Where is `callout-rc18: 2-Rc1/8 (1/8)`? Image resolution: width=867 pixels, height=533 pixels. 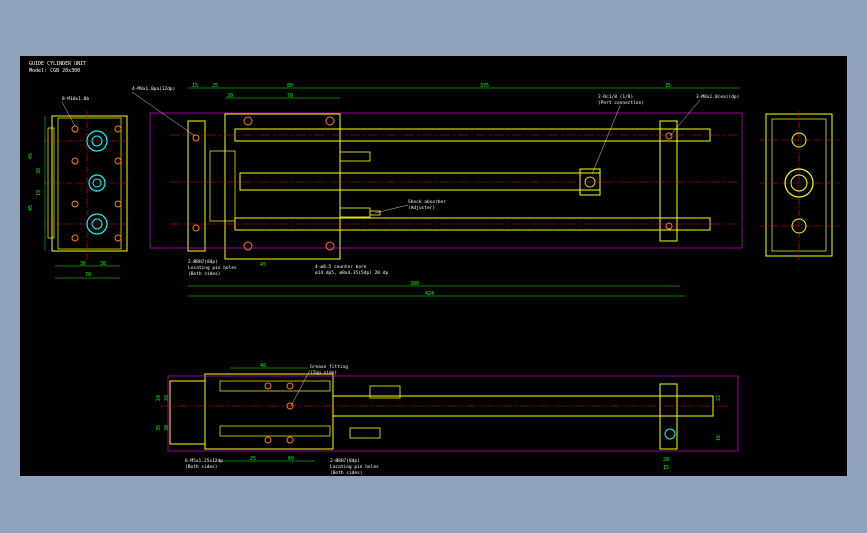
callout-rc18: 2-Rc1/8 (1/8) is located at coordinates (615, 97).